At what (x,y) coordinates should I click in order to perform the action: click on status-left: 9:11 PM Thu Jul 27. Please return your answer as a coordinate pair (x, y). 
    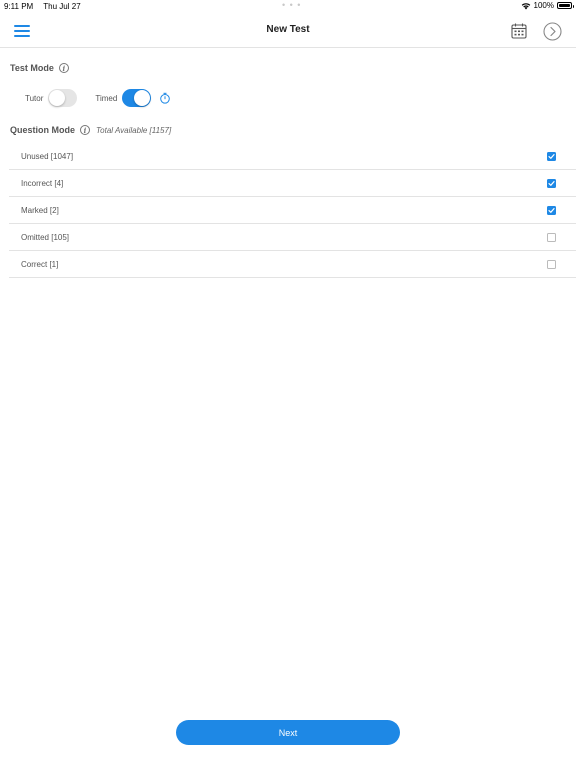
    Looking at the image, I should click on (46, 6).